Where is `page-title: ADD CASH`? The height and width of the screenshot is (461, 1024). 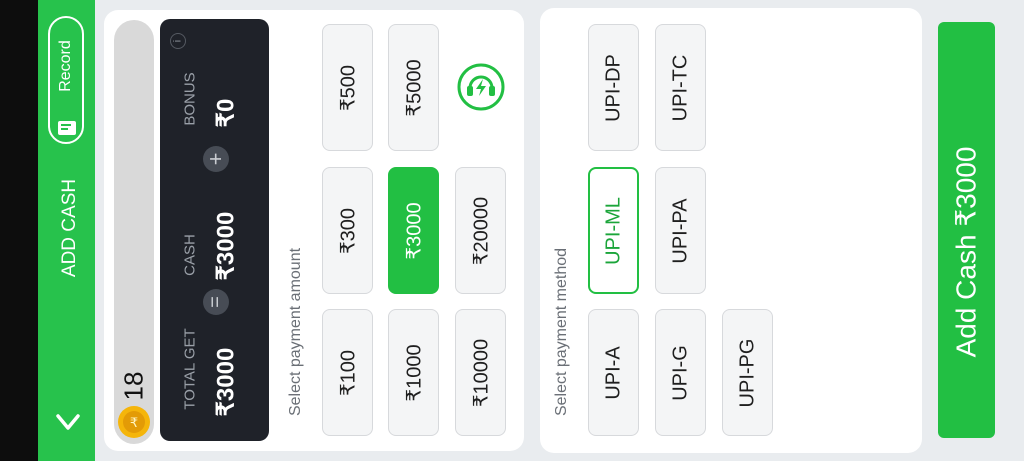 page-title: ADD CASH is located at coordinates (69, 228).